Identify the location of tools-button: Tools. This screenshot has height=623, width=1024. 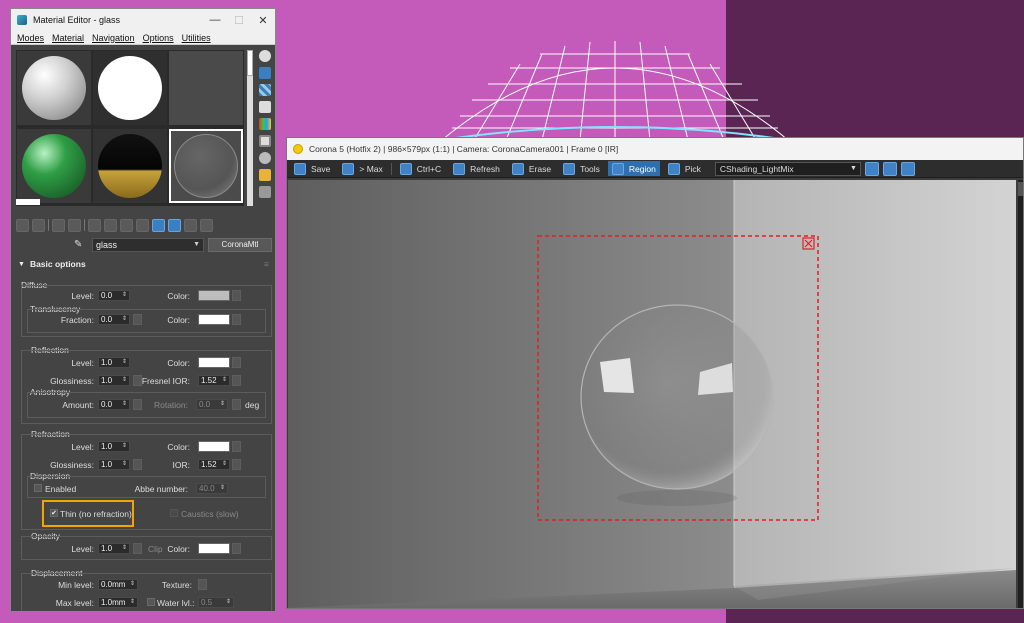
(581, 168).